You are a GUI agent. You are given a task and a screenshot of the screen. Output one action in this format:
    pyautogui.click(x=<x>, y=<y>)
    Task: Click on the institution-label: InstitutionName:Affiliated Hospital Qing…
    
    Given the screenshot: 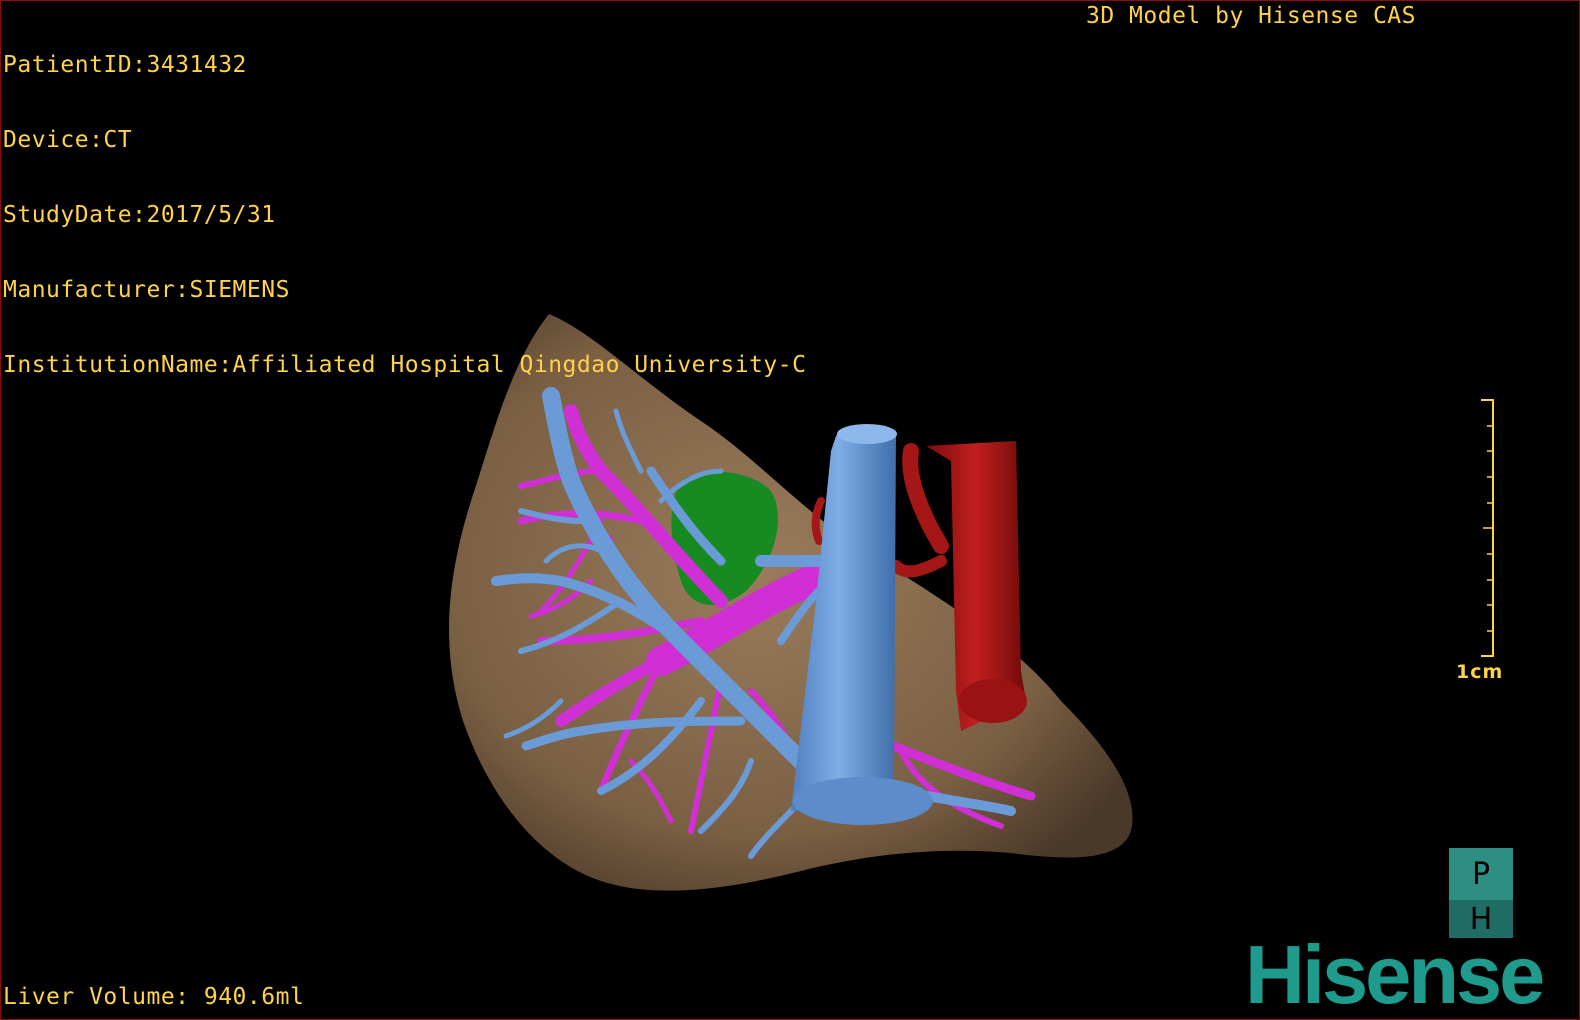 What is the action you would take?
    pyautogui.click(x=405, y=365)
    